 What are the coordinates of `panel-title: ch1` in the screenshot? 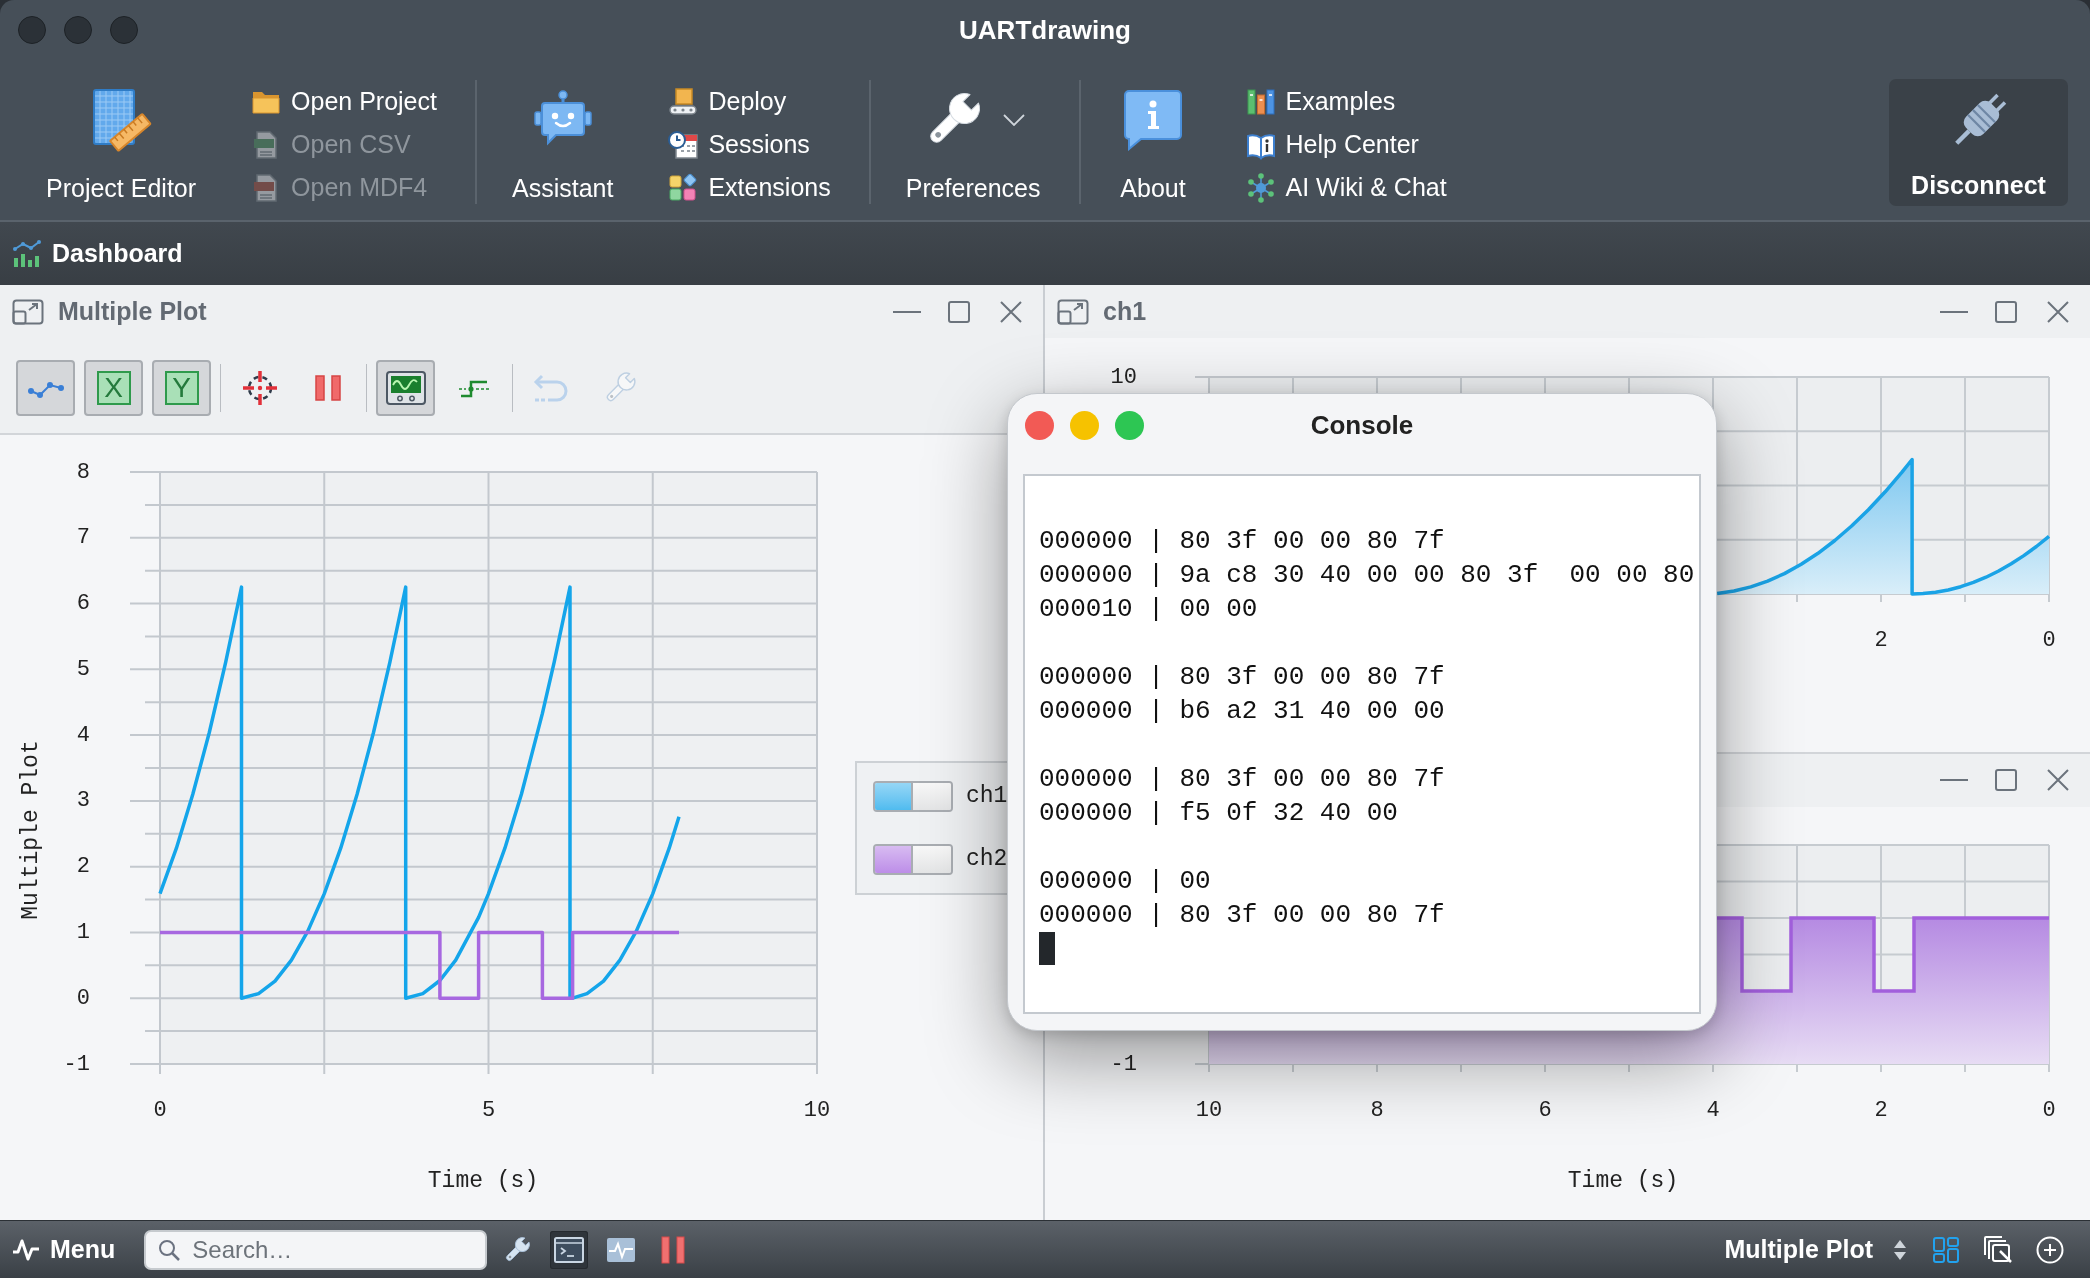 It's located at (1125, 311).